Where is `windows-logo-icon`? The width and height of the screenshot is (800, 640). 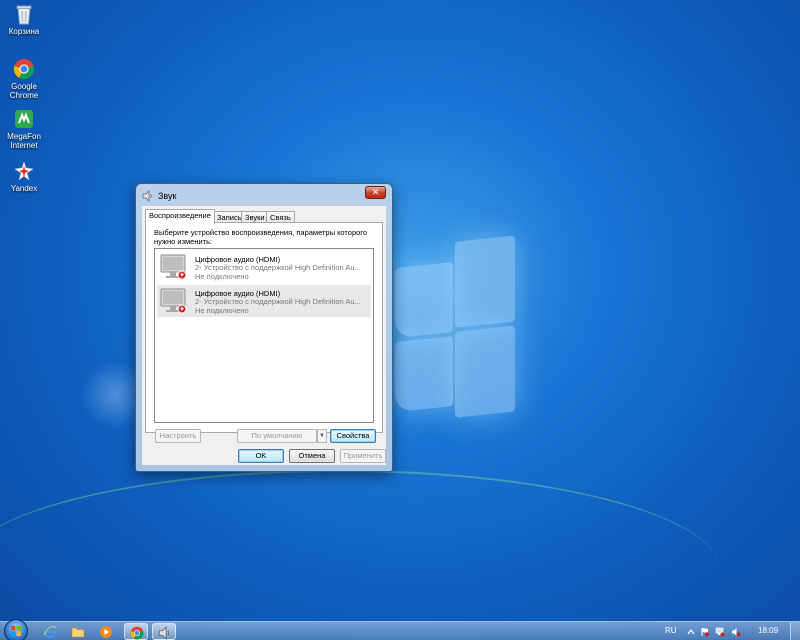
windows-logo-icon is located at coordinates (16, 631).